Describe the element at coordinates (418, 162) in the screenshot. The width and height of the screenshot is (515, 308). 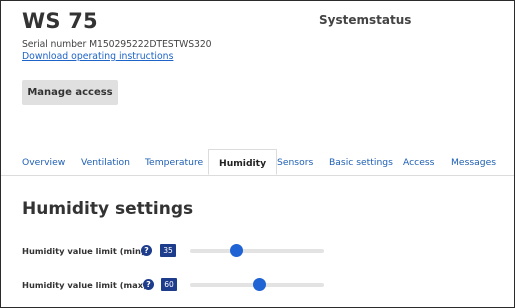
I see `tab-access: Access` at that location.